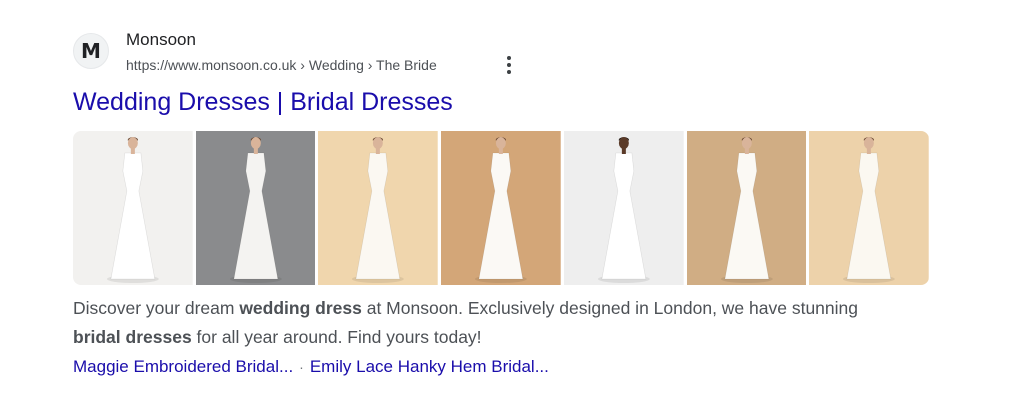 This screenshot has width=1024, height=408. Describe the element at coordinates (509, 65) in the screenshot. I see `more-vert-icon` at that location.